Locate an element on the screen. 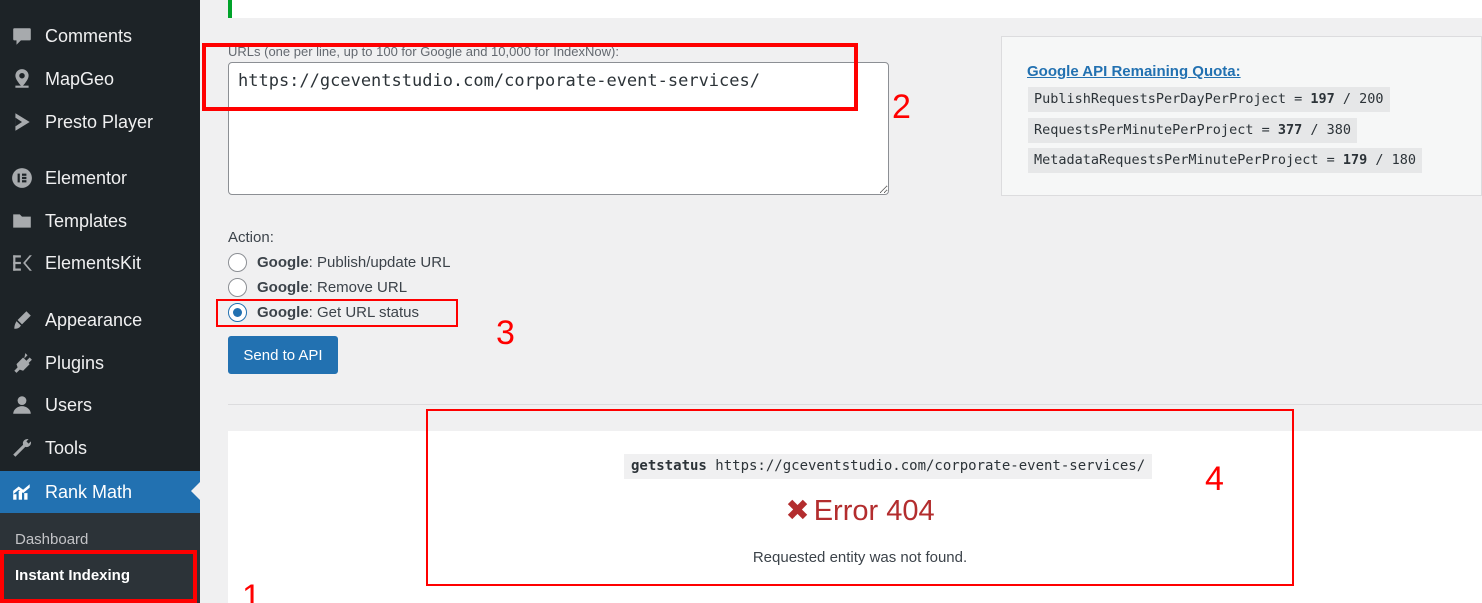 The image size is (1482, 603). wrench-icon is located at coordinates (22, 448).